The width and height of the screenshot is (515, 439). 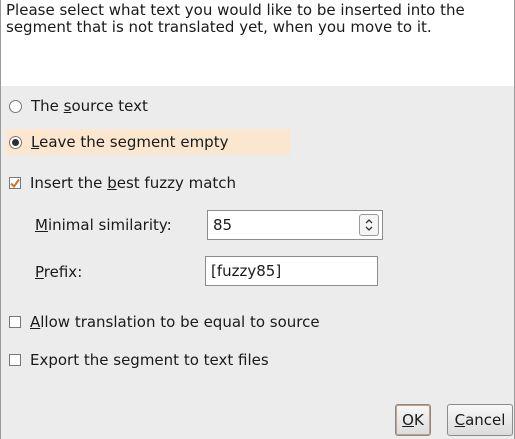 What do you see at coordinates (223, 225) in the screenshot?
I see `minimal-similarity-value: 85` at bounding box center [223, 225].